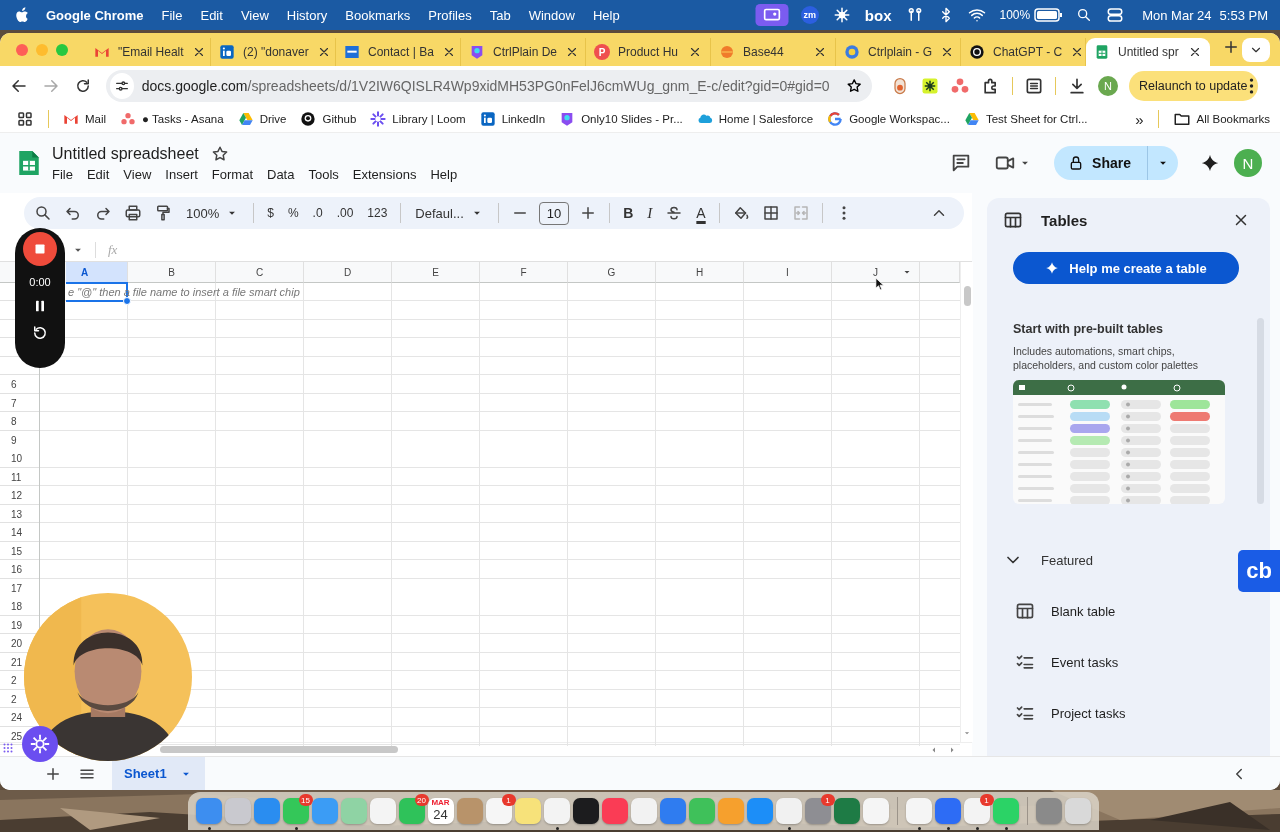 The height and width of the screenshot is (832, 1280). I want to click on paint-roller-icon, so click(163, 213).